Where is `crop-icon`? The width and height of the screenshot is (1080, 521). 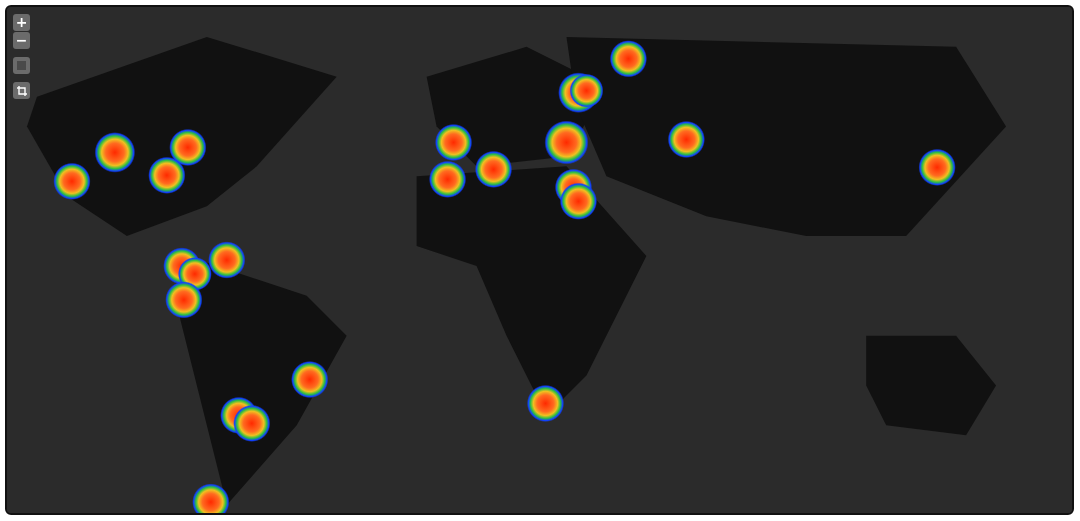
crop-icon is located at coordinates (21, 90).